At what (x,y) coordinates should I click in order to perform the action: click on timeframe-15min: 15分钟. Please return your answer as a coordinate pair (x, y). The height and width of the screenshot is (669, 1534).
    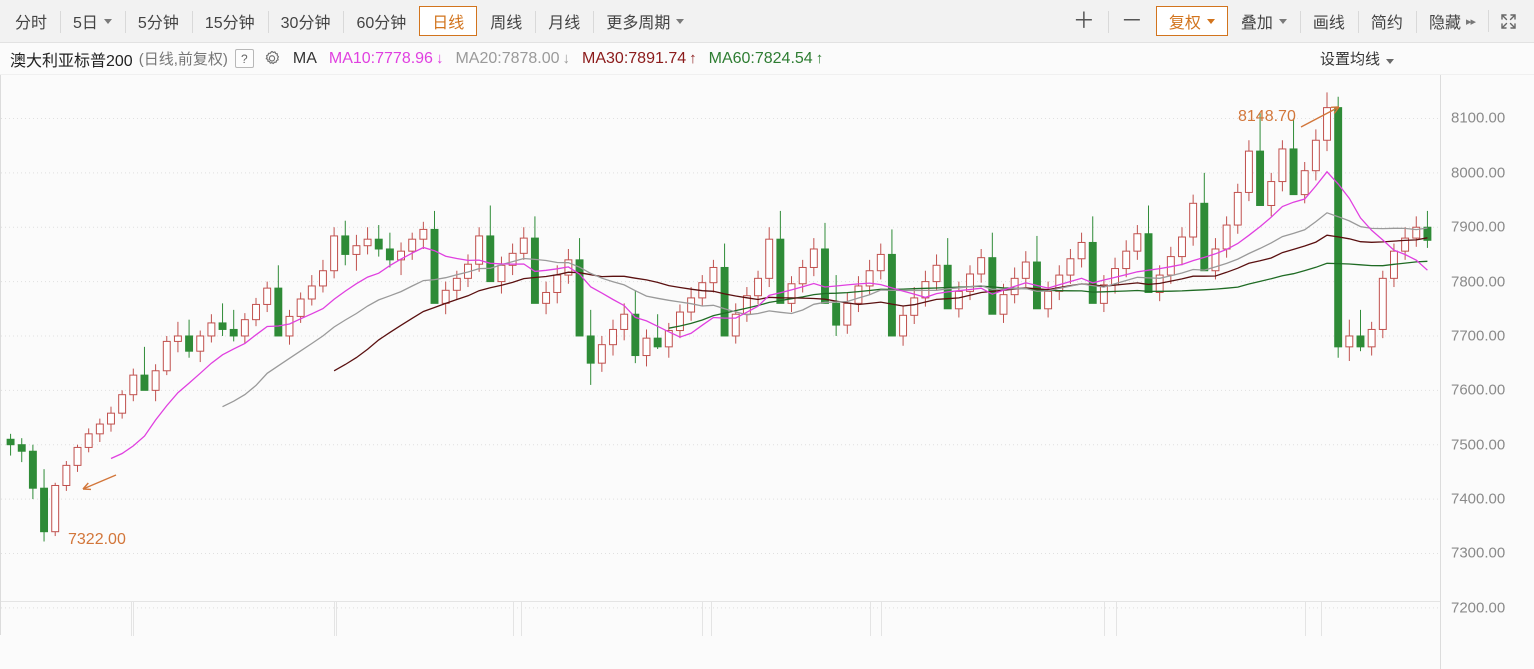
    Looking at the image, I should click on (229, 21).